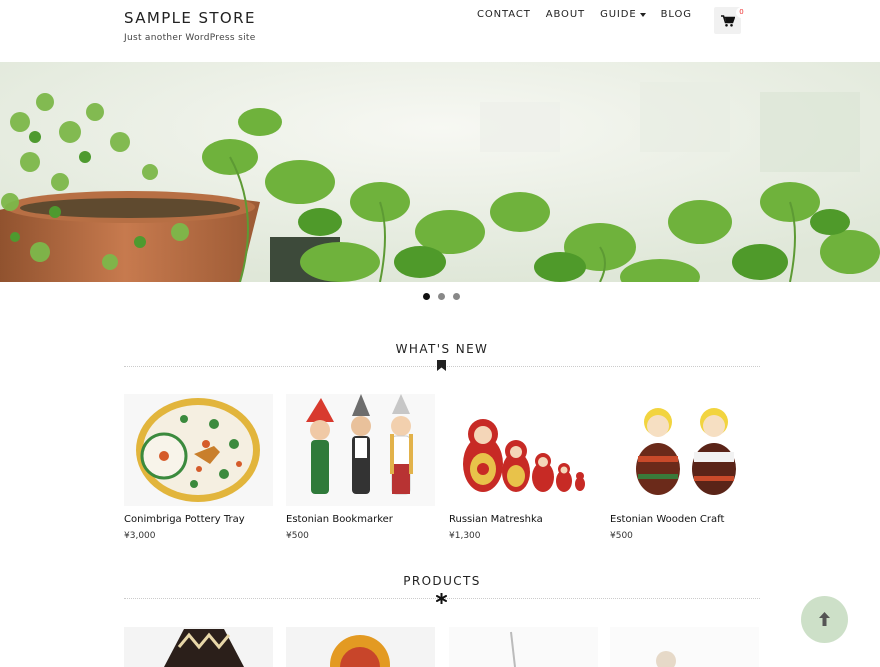 The width and height of the screenshot is (880, 667). What do you see at coordinates (728, 21) in the screenshot?
I see `shopping-cart-icon` at bounding box center [728, 21].